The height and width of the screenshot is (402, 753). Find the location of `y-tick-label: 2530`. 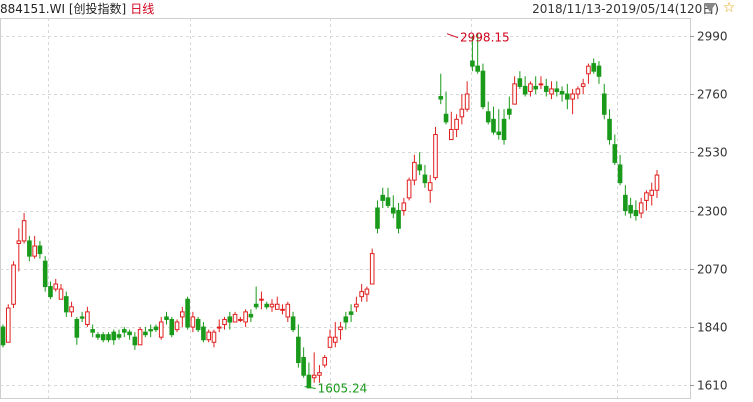

y-tick-label: 2530 is located at coordinates (712, 153).